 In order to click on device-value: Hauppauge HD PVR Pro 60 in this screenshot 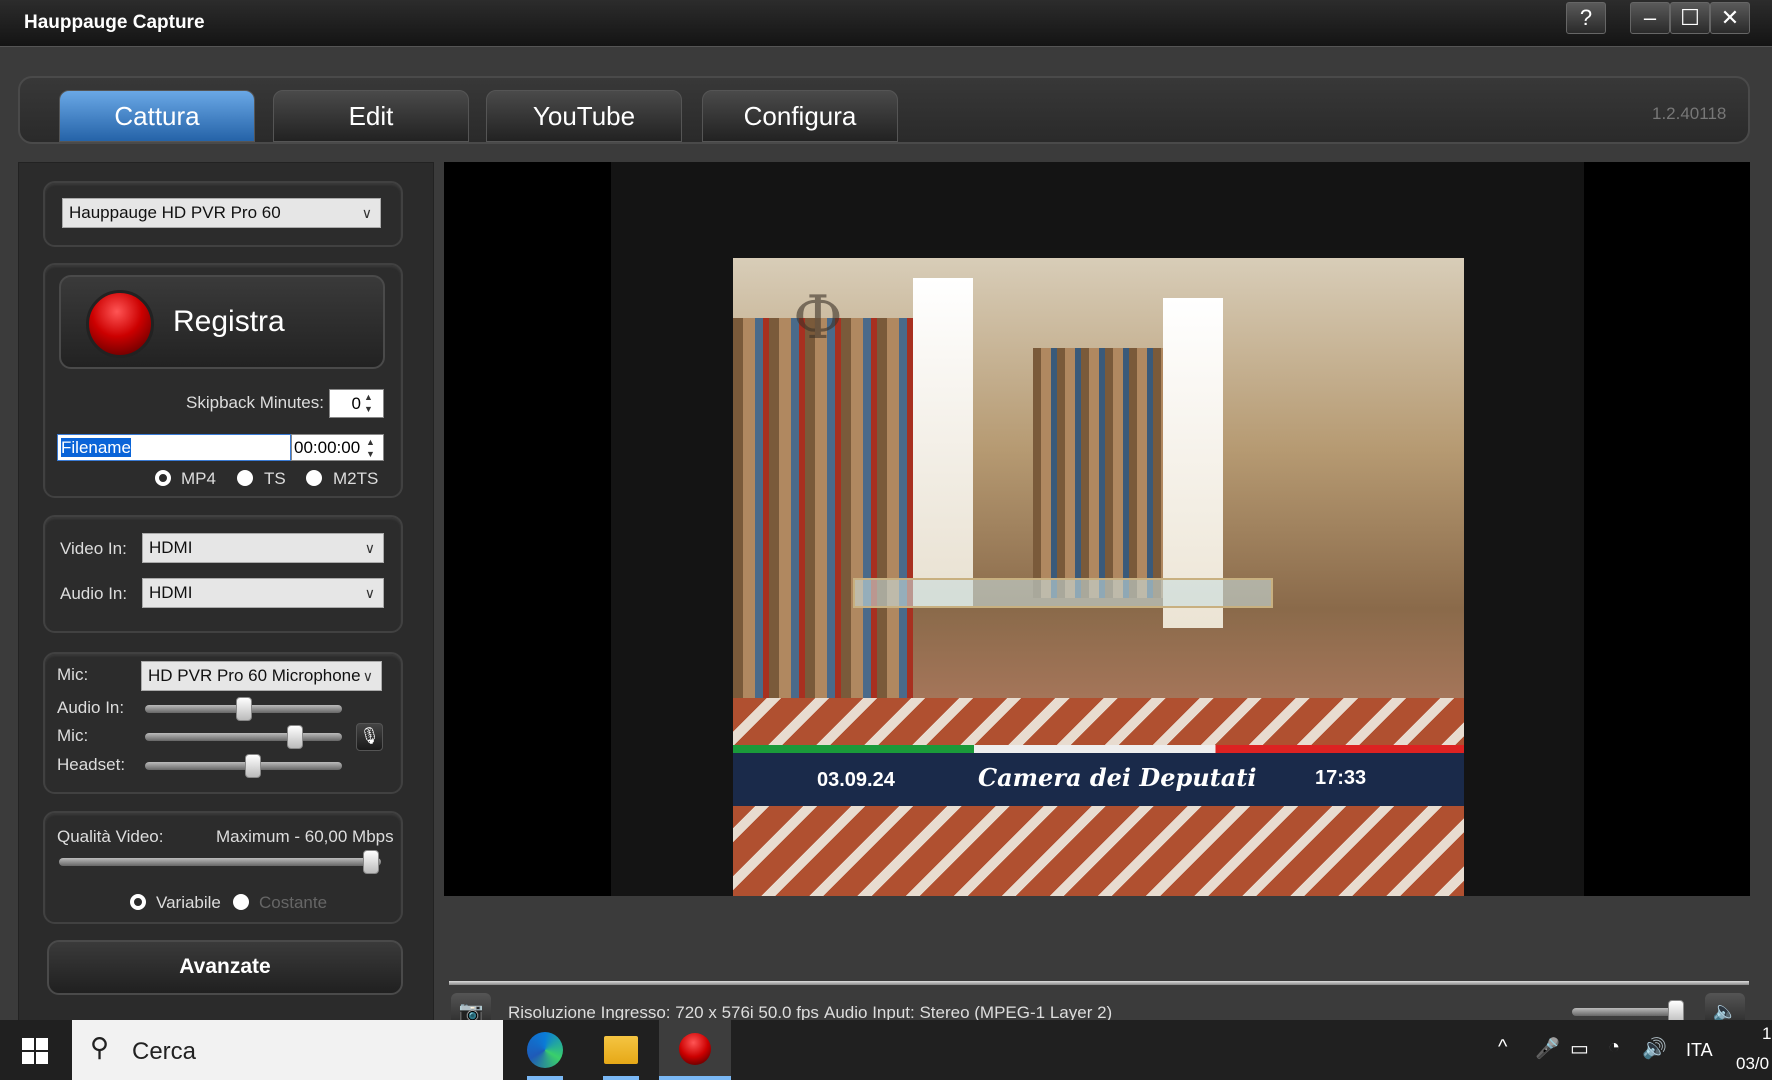, I will do `click(175, 212)`.